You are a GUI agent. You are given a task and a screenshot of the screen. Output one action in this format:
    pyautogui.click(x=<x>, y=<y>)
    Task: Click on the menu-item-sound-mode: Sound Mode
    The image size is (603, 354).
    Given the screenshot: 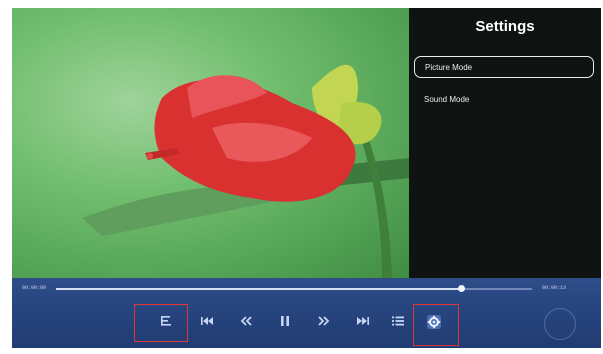 What is the action you would take?
    pyautogui.click(x=504, y=100)
    